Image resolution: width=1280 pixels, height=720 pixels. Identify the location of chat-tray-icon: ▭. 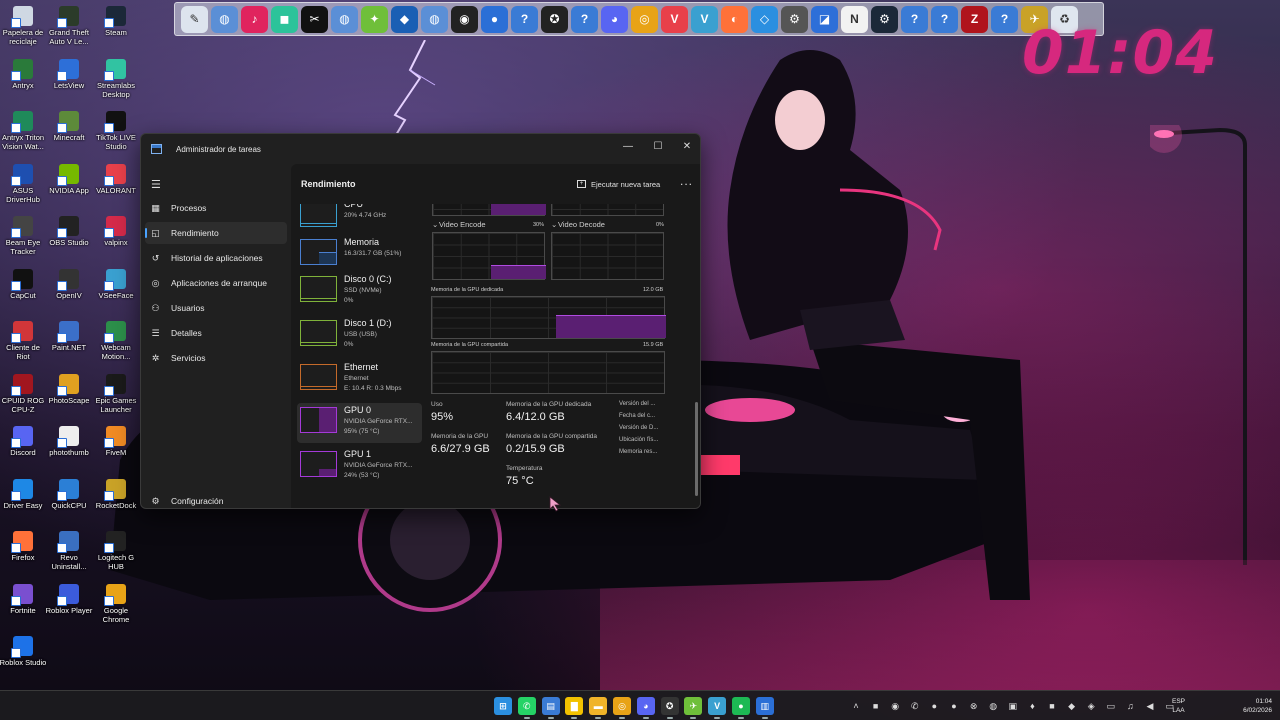
(1111, 706).